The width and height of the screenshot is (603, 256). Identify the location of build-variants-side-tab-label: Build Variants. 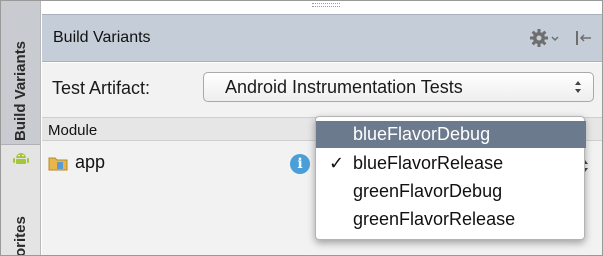
(20, 90).